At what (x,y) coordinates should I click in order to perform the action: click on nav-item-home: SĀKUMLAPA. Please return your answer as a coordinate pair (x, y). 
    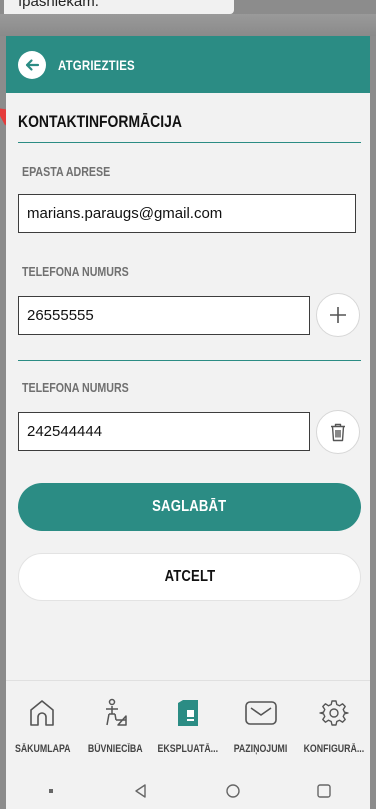
    Looking at the image, I should click on (42, 726).